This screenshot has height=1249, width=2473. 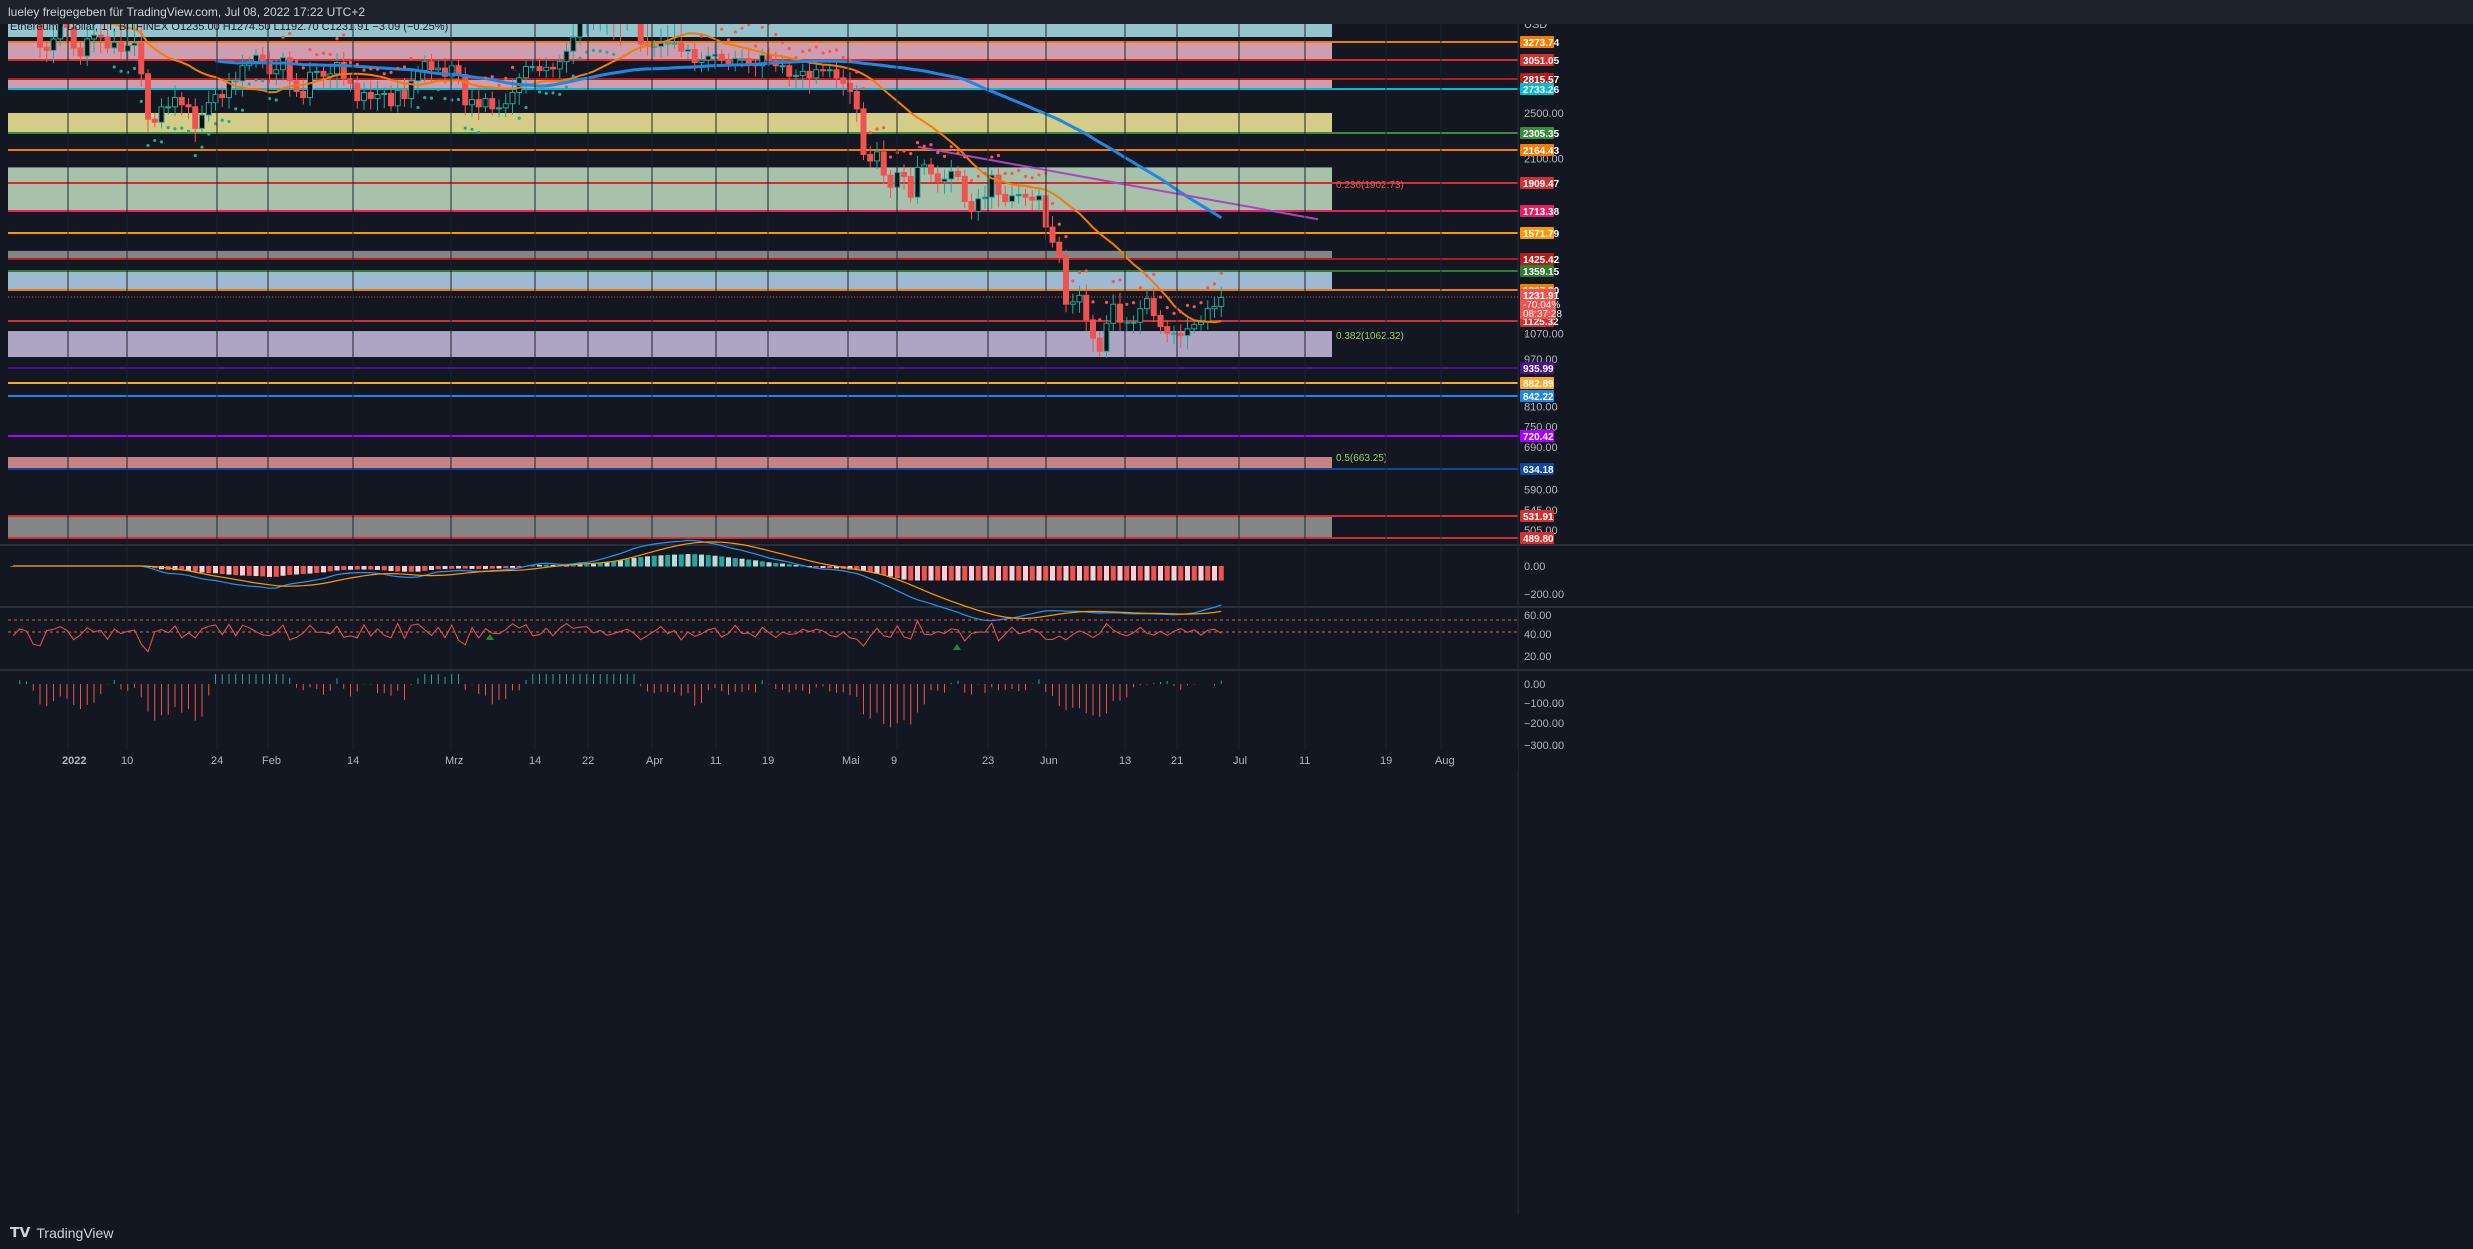 What do you see at coordinates (1361, 458) in the screenshot?
I see `fib-label: 0.5(663.25)` at bounding box center [1361, 458].